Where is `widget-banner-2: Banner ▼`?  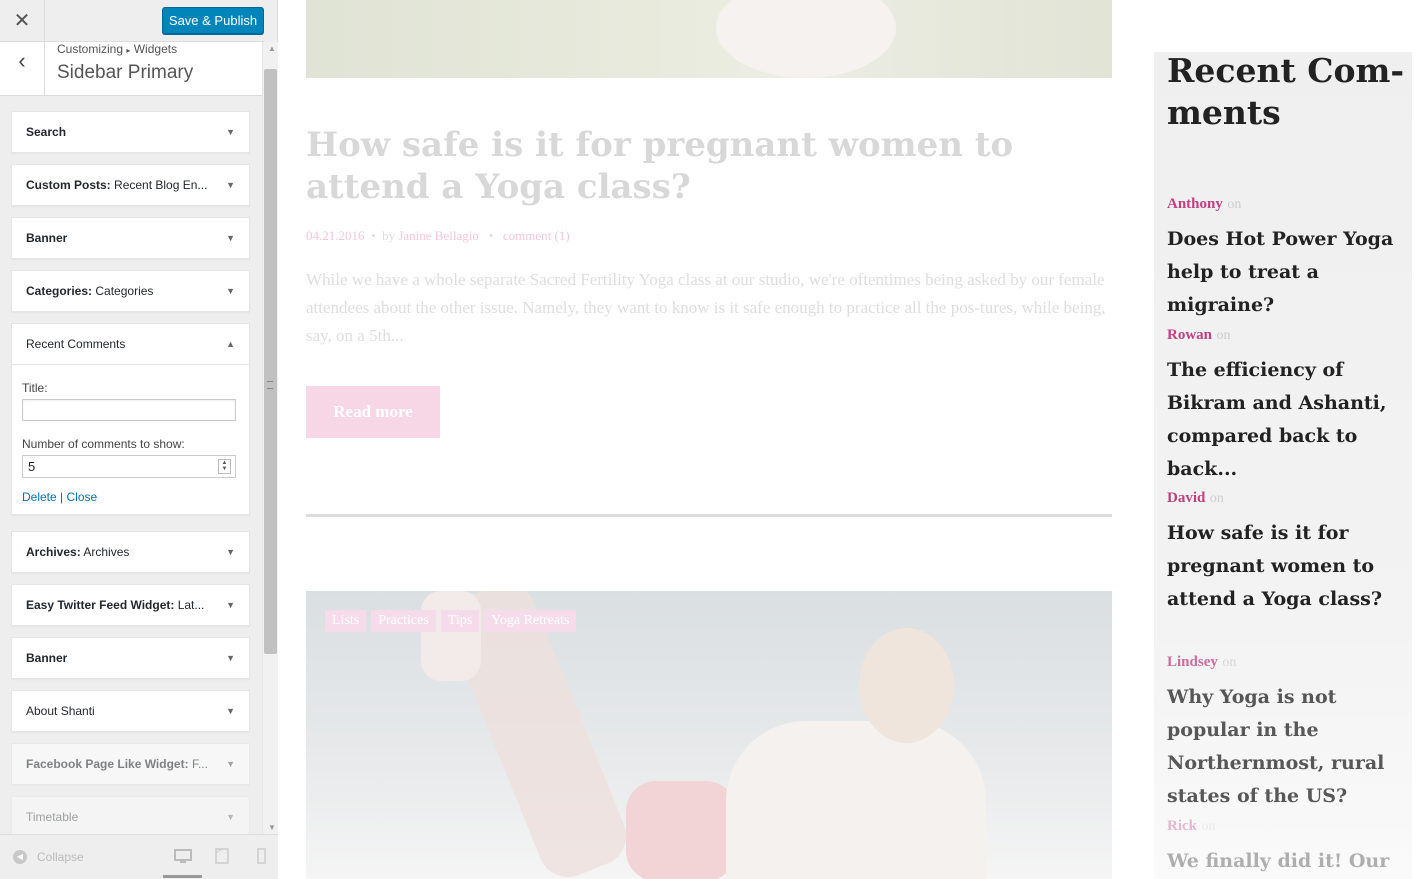 widget-banner-2: Banner ▼ is located at coordinates (130, 658).